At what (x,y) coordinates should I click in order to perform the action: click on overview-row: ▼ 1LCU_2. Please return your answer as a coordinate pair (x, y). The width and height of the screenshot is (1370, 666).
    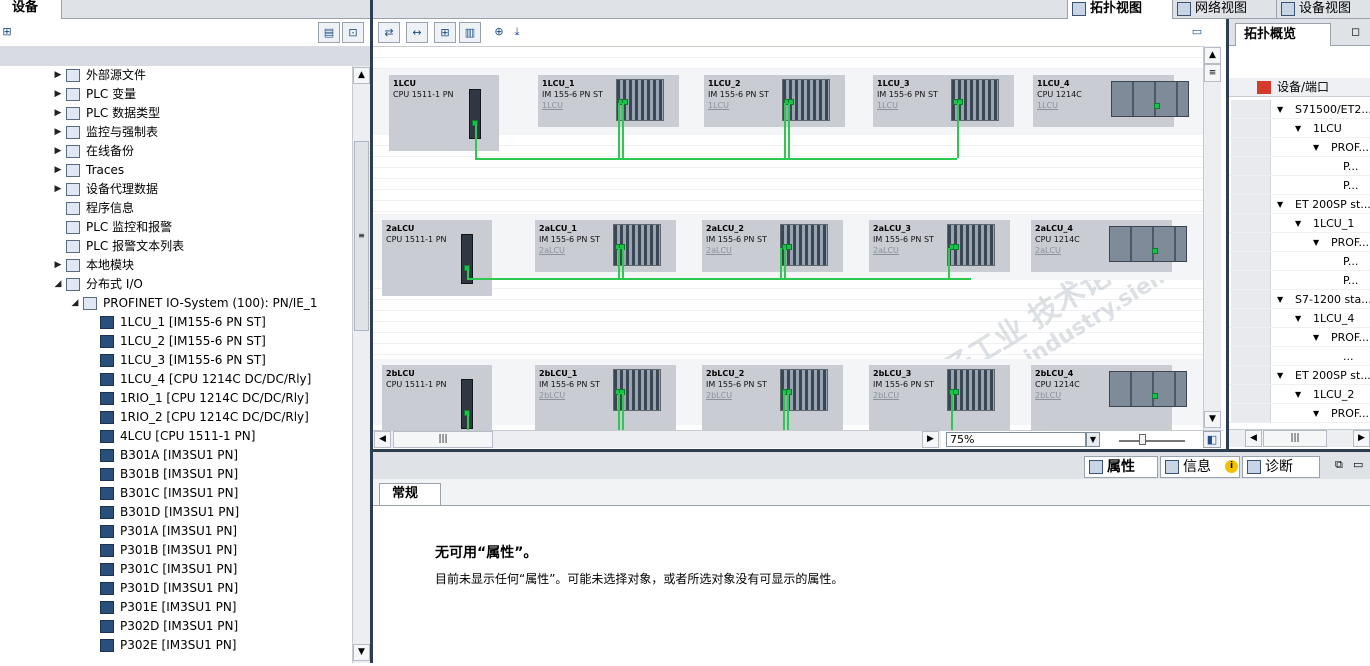
    Looking at the image, I should click on (1299, 394).